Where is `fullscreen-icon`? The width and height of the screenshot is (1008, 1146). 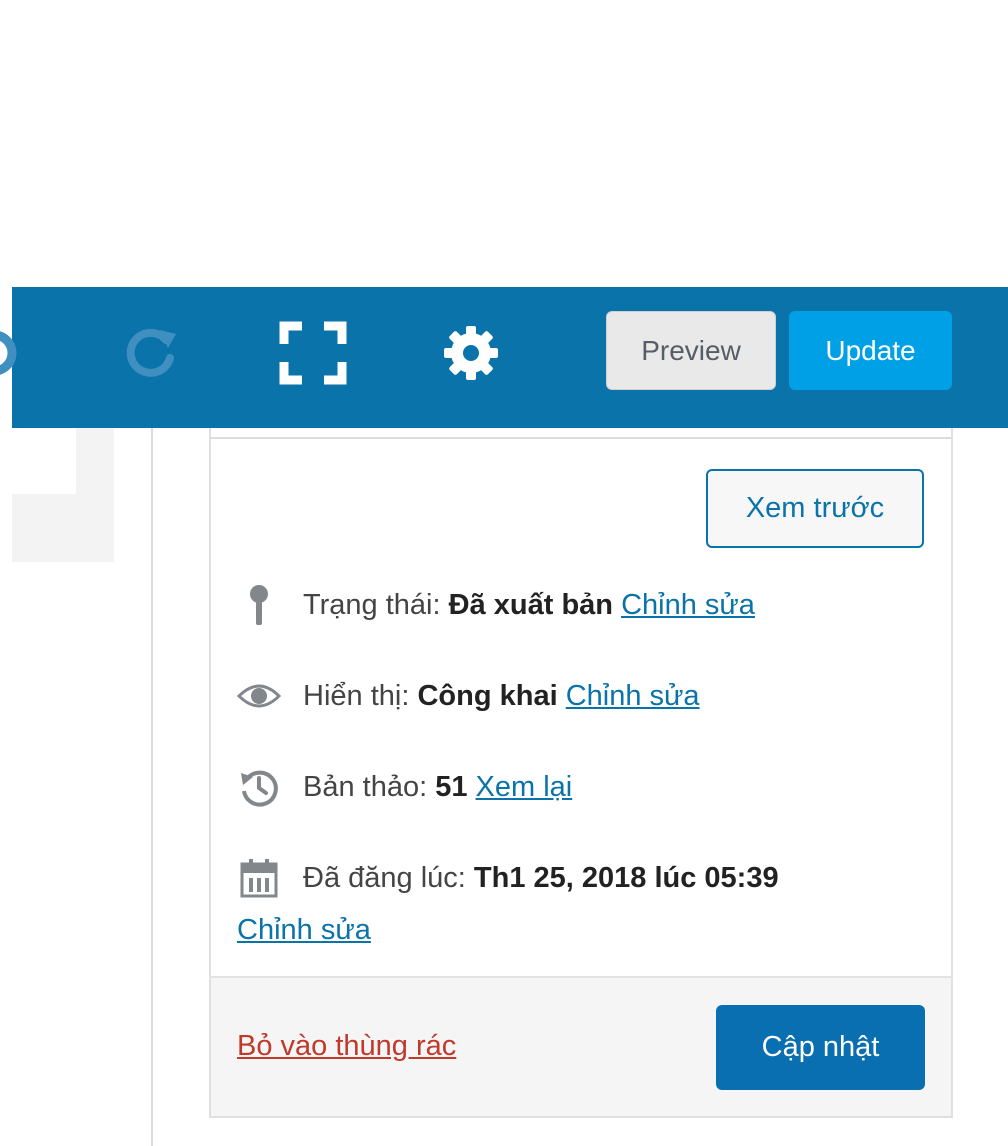
fullscreen-icon is located at coordinates (313, 353).